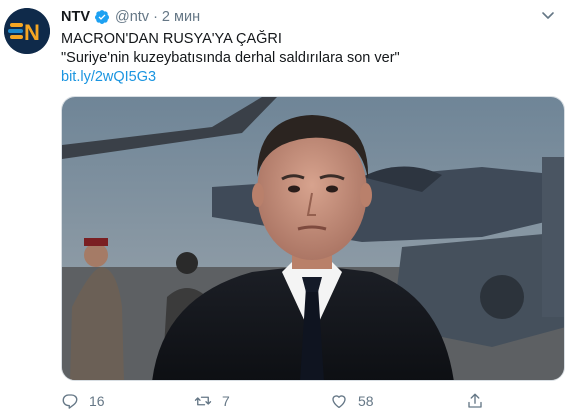 The image size is (565, 417). What do you see at coordinates (313, 403) in the screenshot?
I see `tweet-actions: 16 7 58` at bounding box center [313, 403].